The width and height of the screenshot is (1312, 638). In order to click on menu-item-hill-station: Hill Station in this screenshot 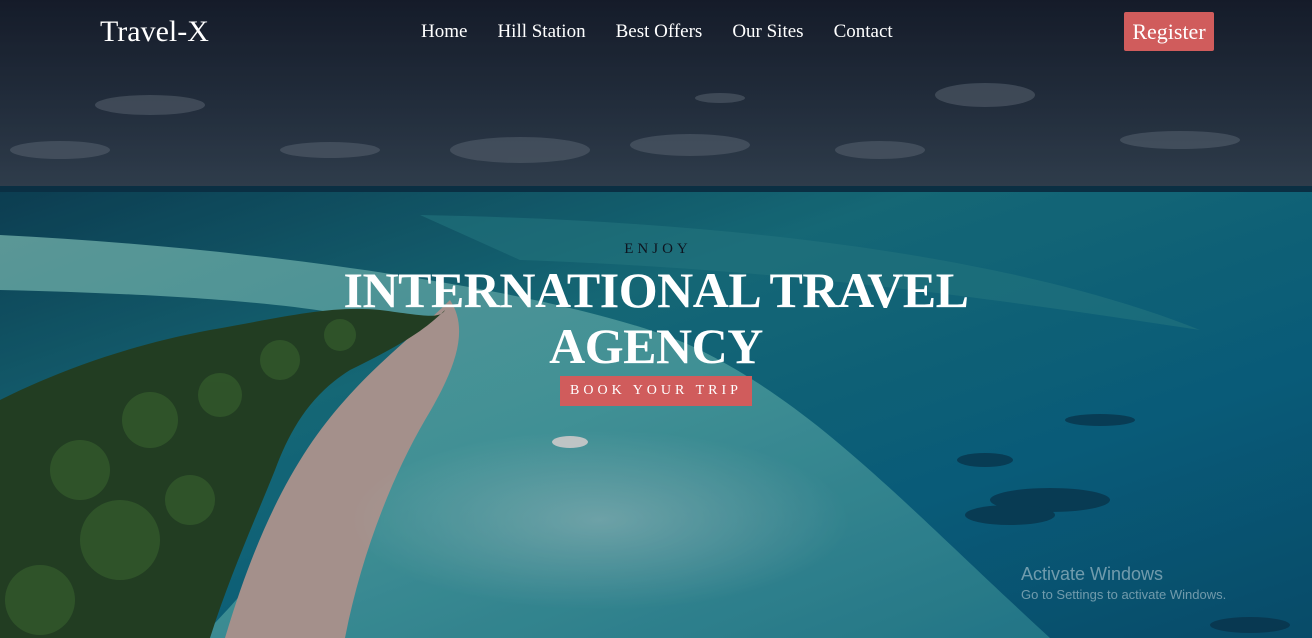, I will do `click(541, 32)`.